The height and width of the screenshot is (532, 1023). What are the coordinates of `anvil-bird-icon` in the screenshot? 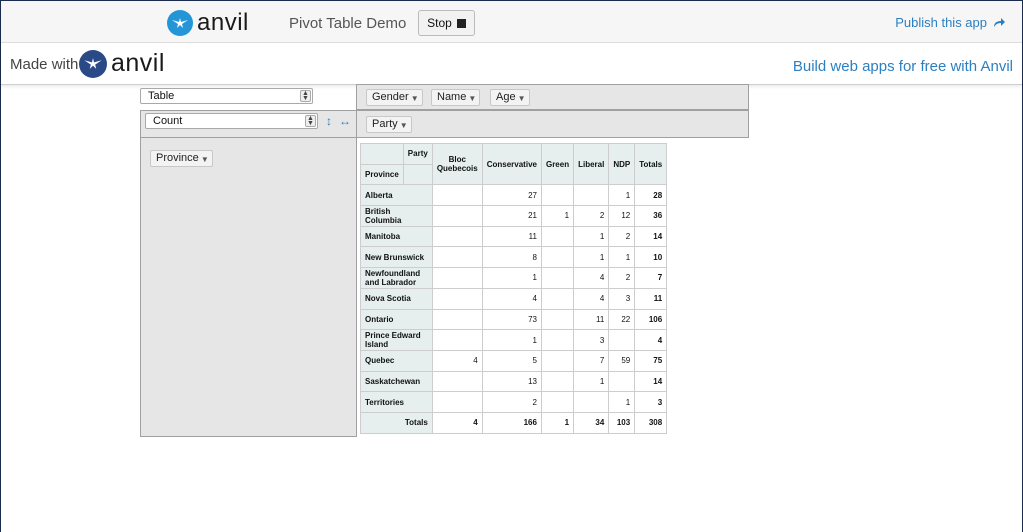 It's located at (180, 23).